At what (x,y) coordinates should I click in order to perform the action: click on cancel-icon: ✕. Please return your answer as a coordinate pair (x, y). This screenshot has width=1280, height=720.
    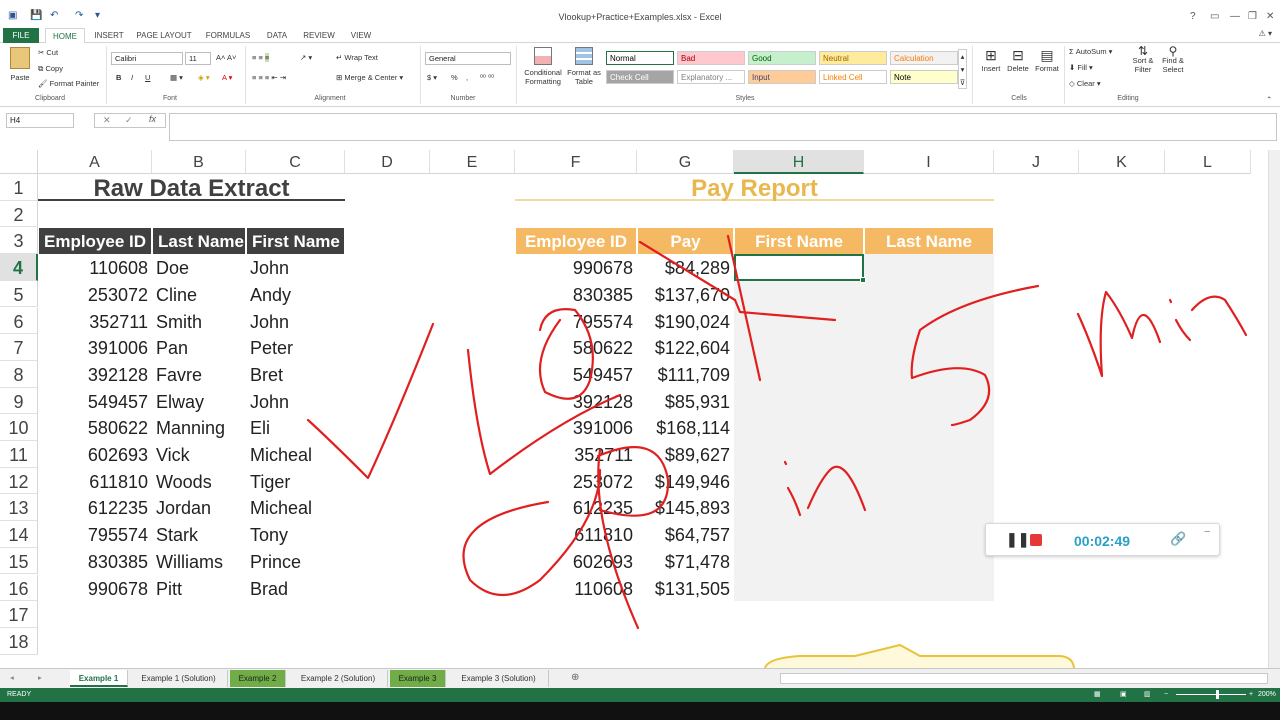
    Looking at the image, I should click on (107, 120).